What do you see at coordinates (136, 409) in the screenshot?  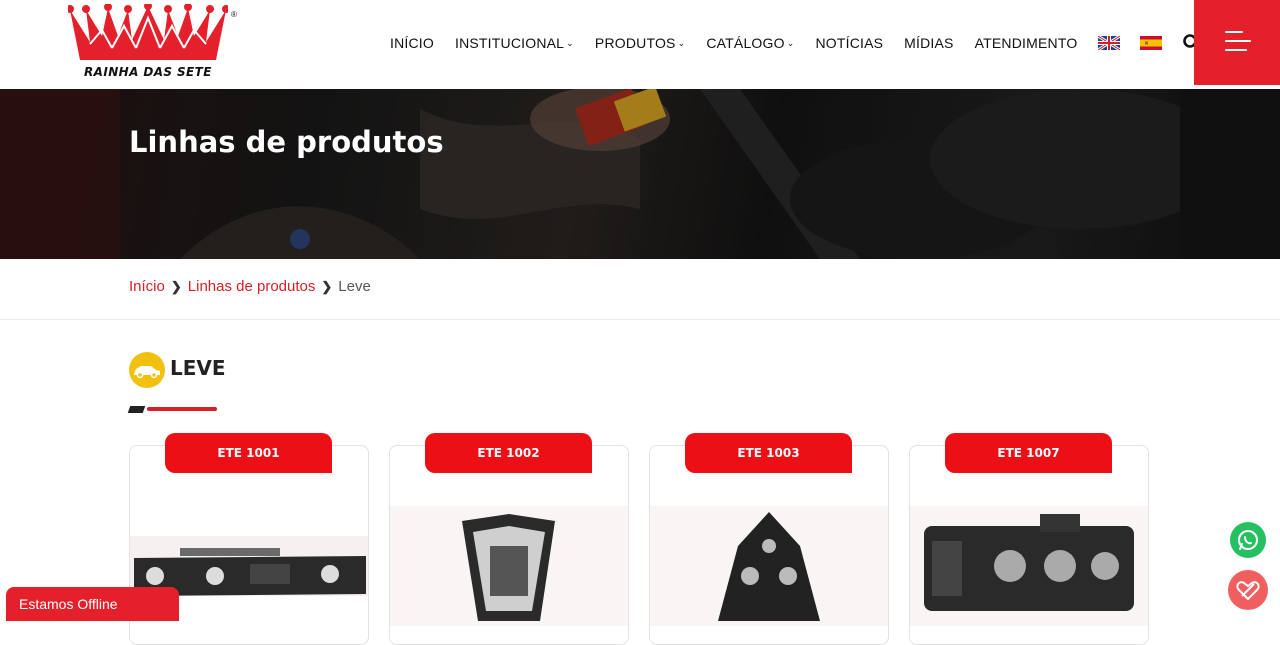 I see `title-underline-accent` at bounding box center [136, 409].